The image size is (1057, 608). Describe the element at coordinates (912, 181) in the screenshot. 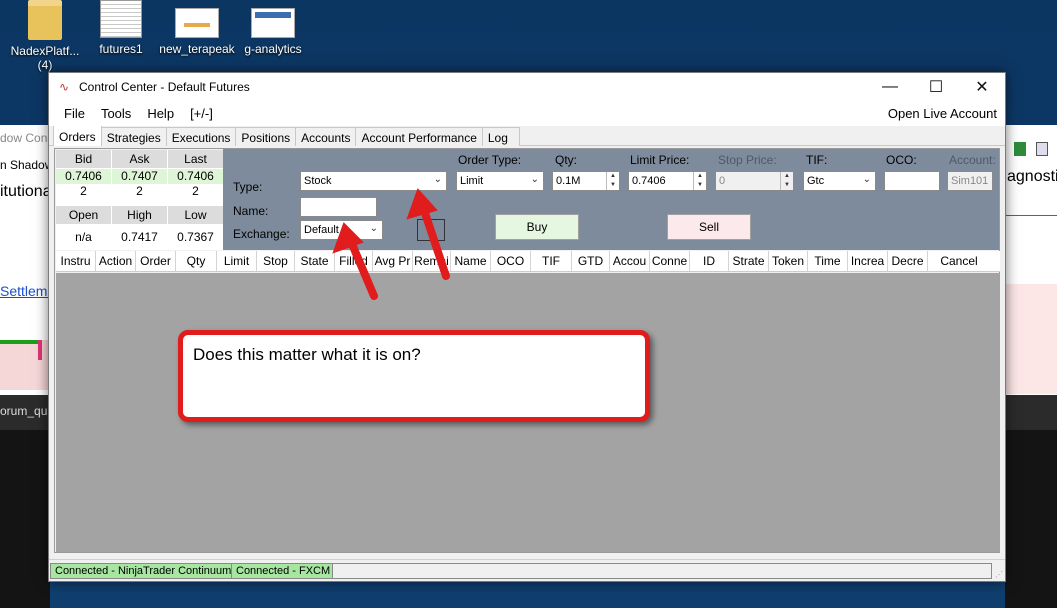

I see `oco-input` at that location.